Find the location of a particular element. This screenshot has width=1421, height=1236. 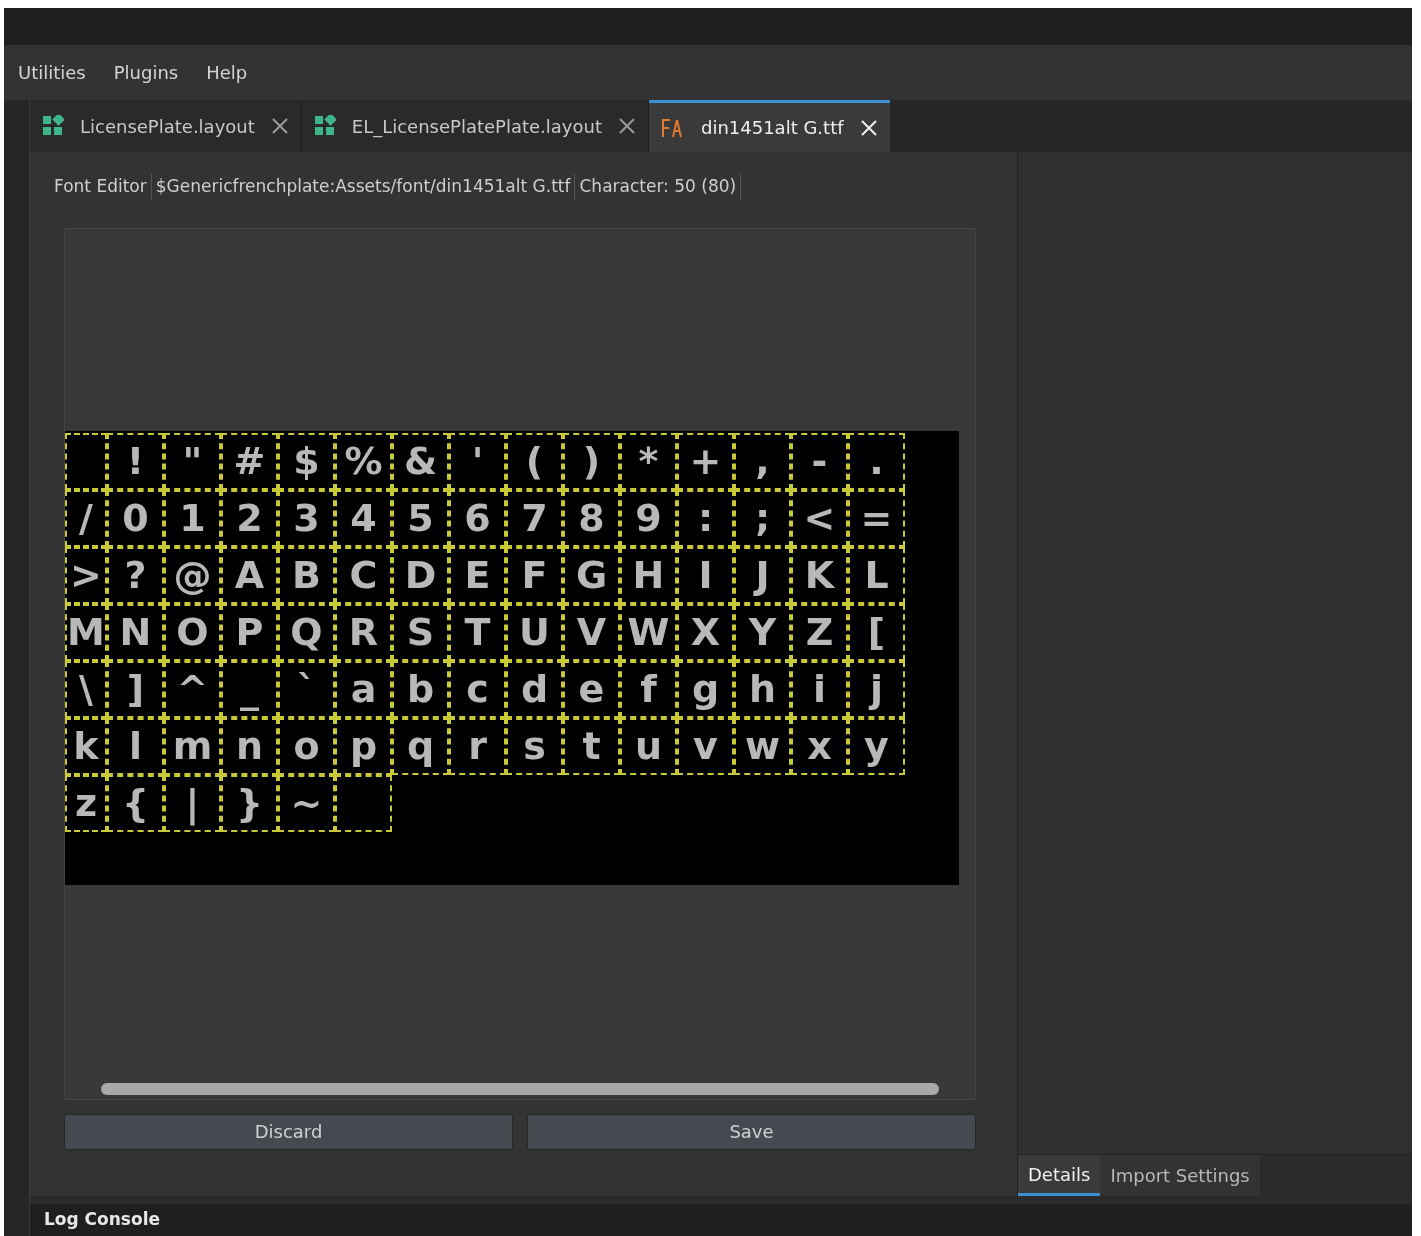

glyph-cell: } is located at coordinates (249, 803).